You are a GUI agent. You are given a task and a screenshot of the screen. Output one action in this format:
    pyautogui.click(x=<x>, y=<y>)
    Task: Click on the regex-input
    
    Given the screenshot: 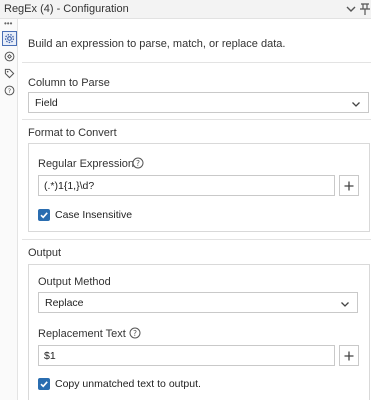 What is the action you would take?
    pyautogui.click(x=186, y=186)
    